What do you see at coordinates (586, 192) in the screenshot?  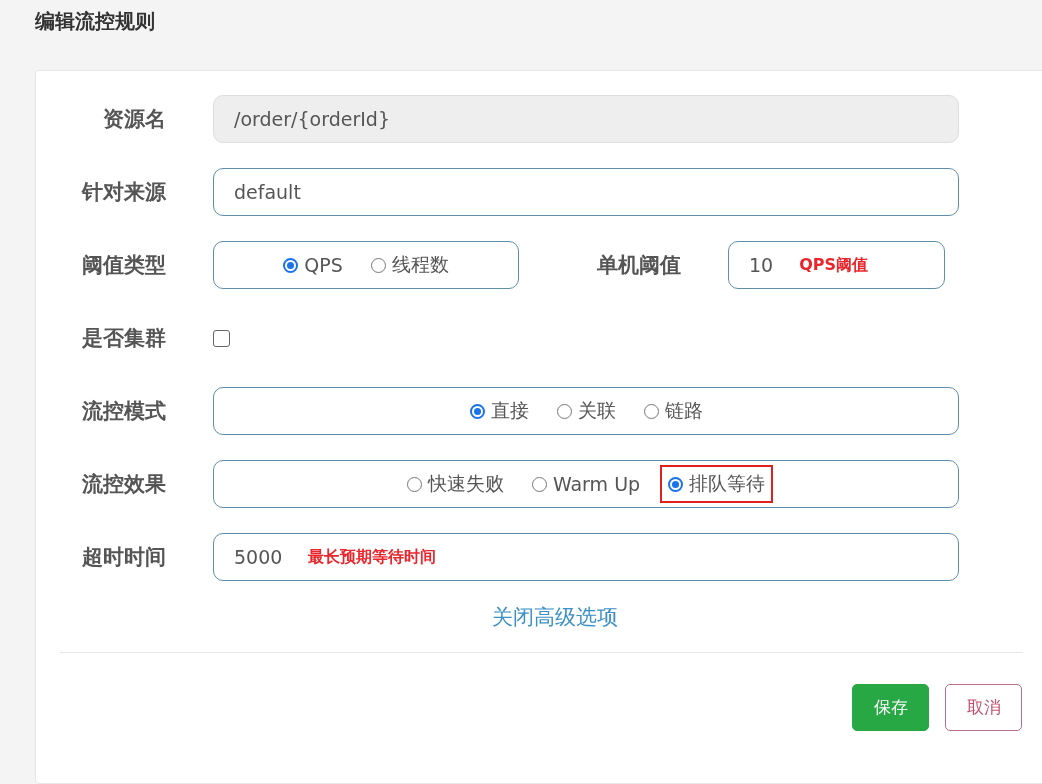 I see `text-field: default` at bounding box center [586, 192].